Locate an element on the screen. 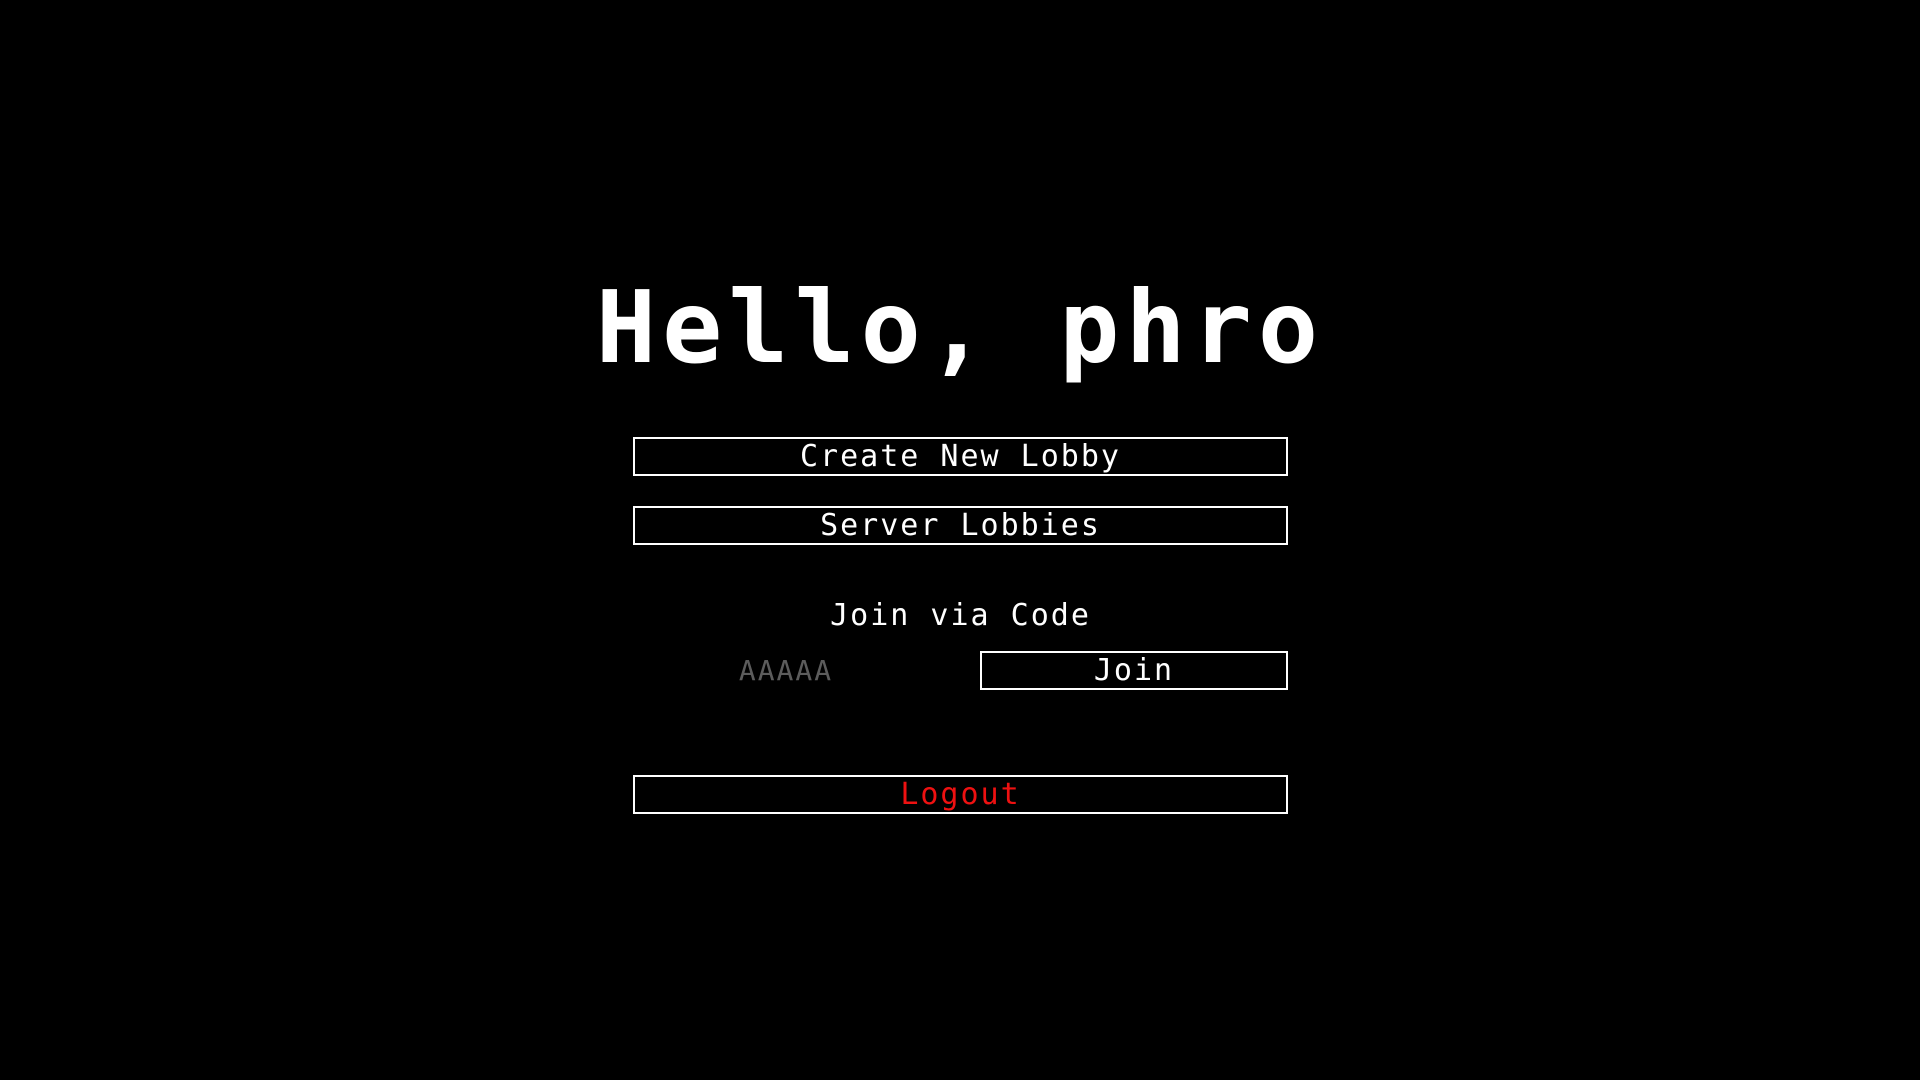  join-label: Join is located at coordinates (1134, 670).